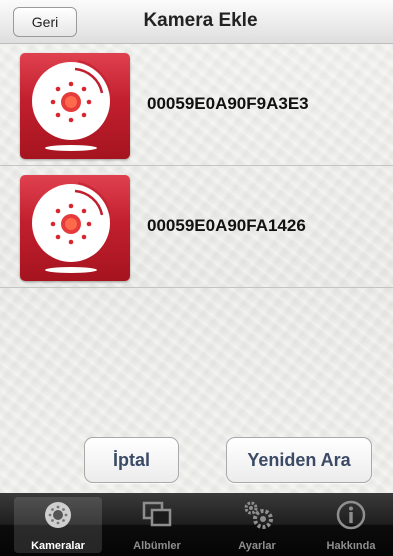  Describe the element at coordinates (257, 546) in the screenshot. I see `tab-label: Ayarlar` at that location.